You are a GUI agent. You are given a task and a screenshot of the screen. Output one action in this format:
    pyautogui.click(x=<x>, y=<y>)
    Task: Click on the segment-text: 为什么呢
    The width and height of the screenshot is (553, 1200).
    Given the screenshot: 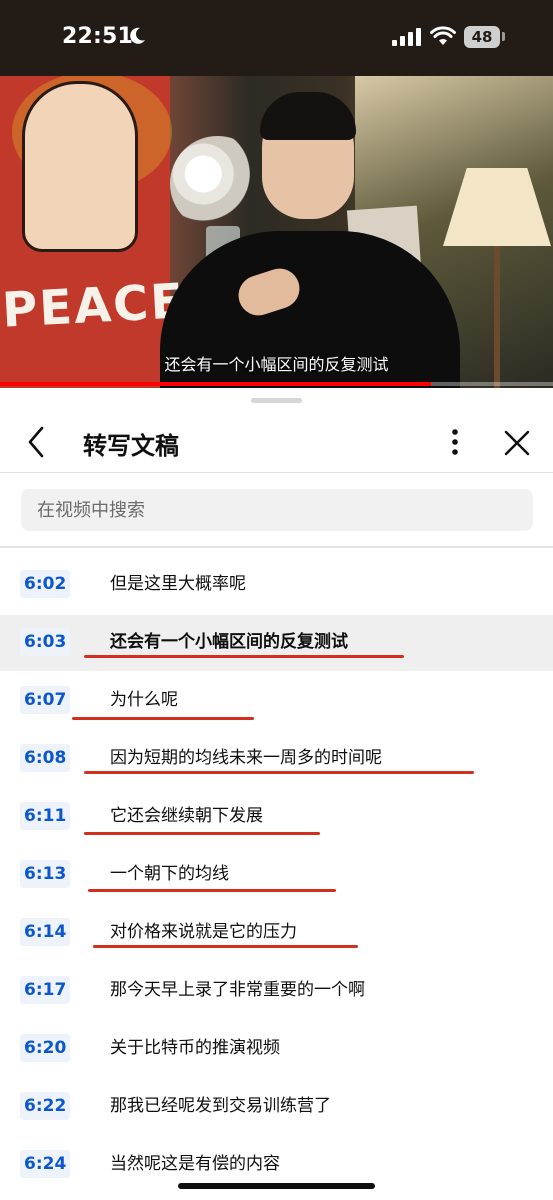 What is the action you would take?
    pyautogui.click(x=144, y=700)
    